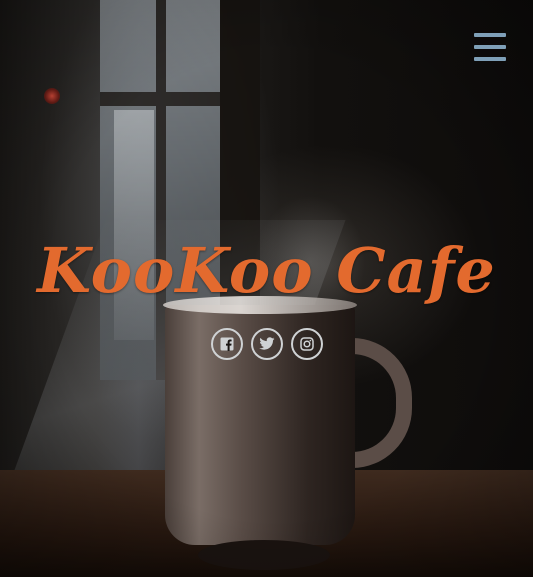  I want to click on facebook-icon, so click(226, 344).